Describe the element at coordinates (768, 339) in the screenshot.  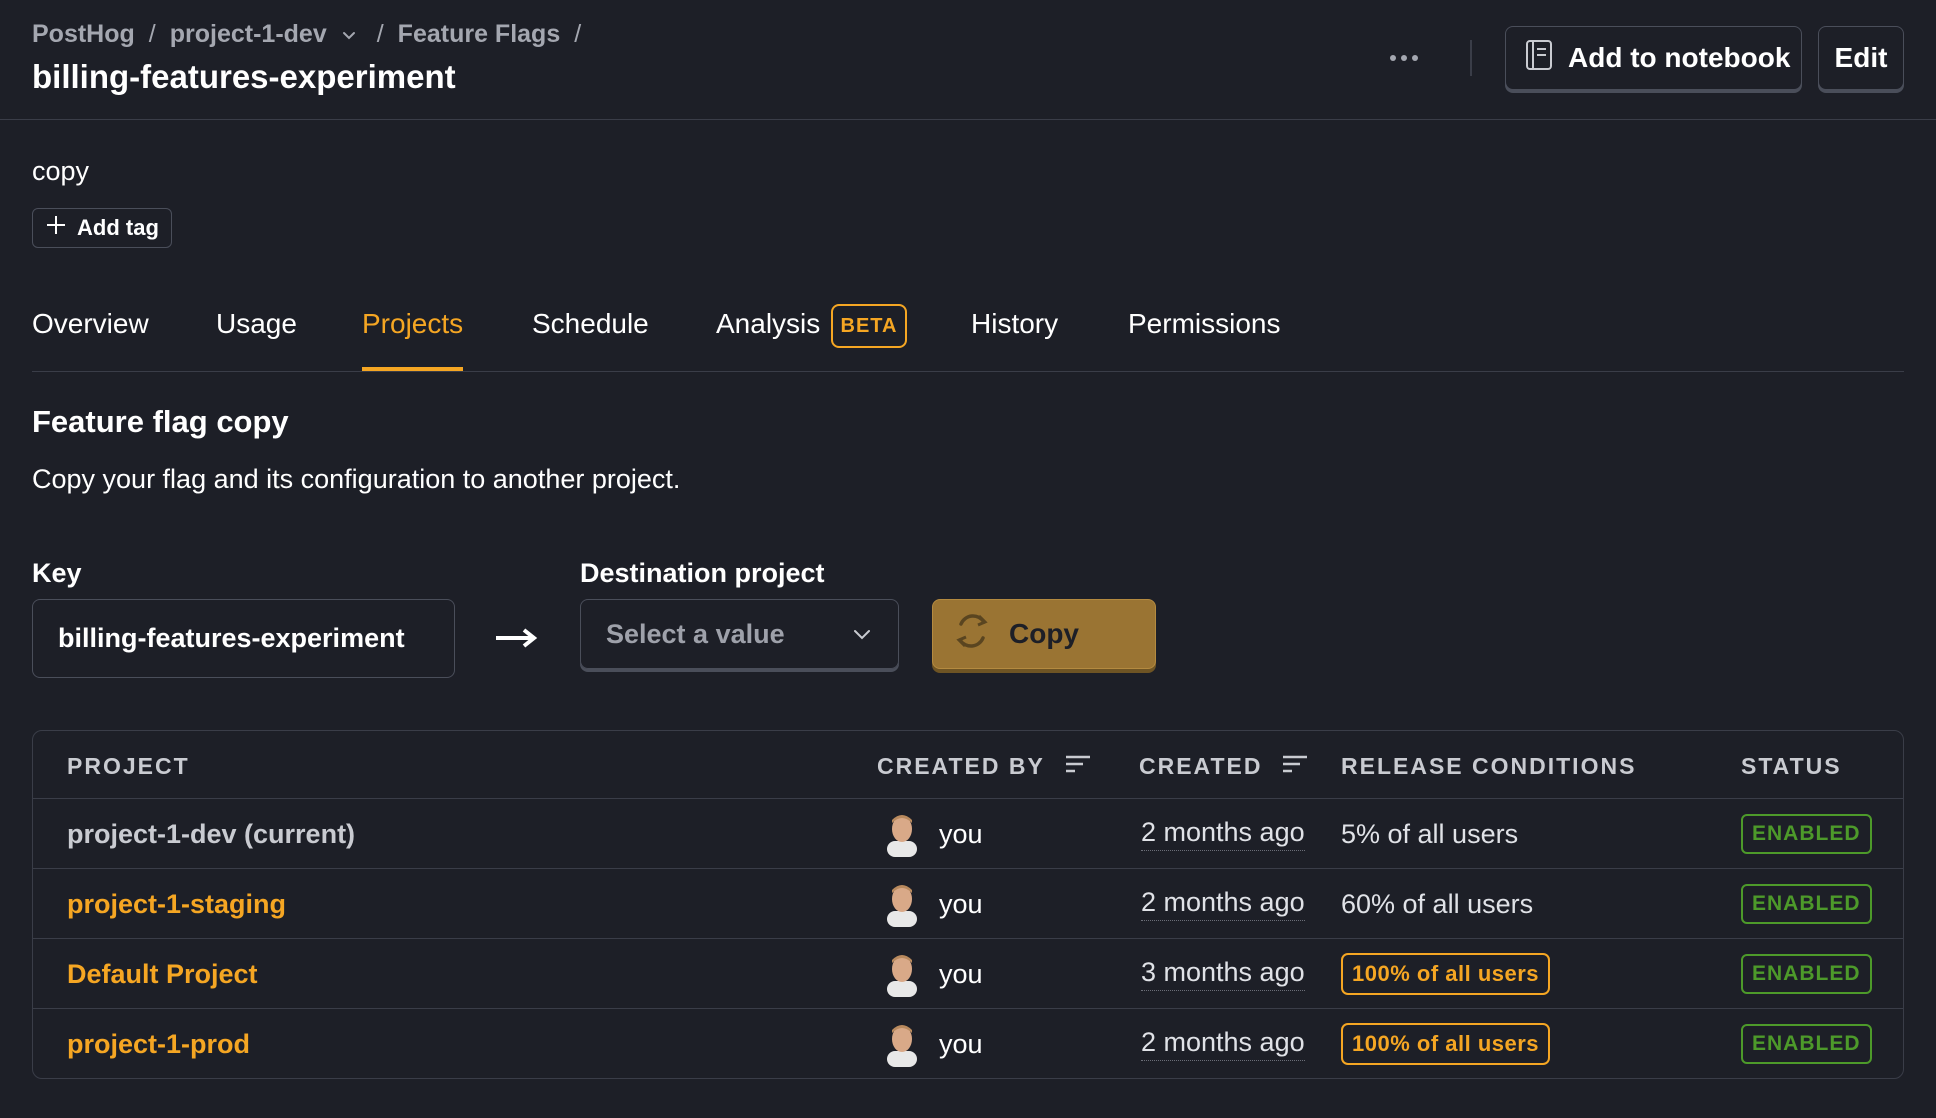
I see `tab-analysis: Analysis` at that location.